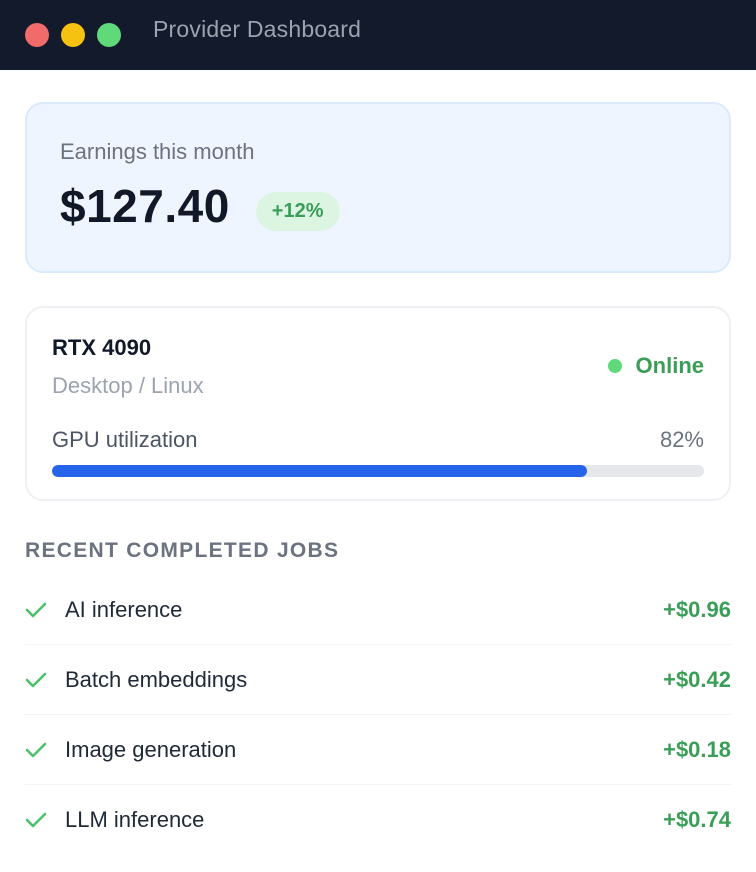 This screenshot has height=872, width=756. Describe the element at coordinates (109, 35) in the screenshot. I see `maximize-dot-icon` at that location.